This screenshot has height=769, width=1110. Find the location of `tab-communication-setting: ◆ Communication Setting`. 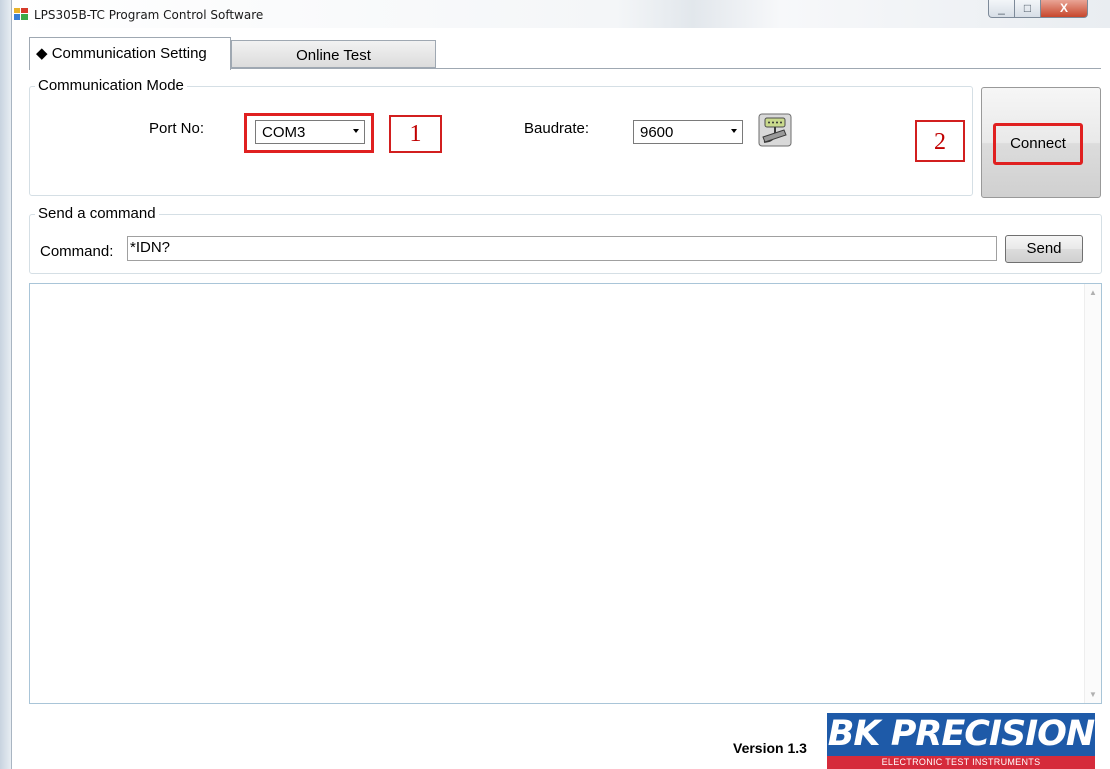

tab-communication-setting: ◆ Communication Setting is located at coordinates (130, 53).